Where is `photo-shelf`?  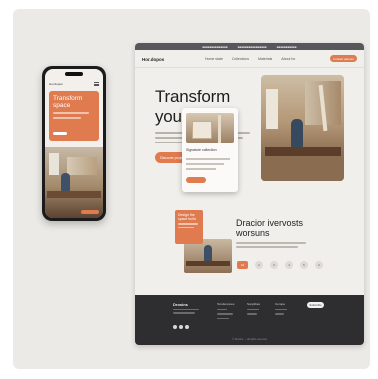 photo-shelf is located at coordinates (82, 166).